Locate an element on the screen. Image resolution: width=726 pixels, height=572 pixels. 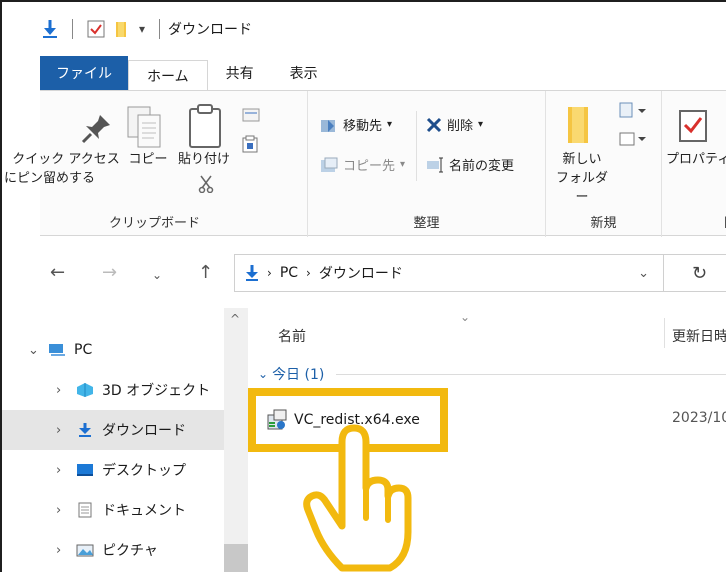
up-arrow-icon: ↑ is located at coordinates (205, 272).